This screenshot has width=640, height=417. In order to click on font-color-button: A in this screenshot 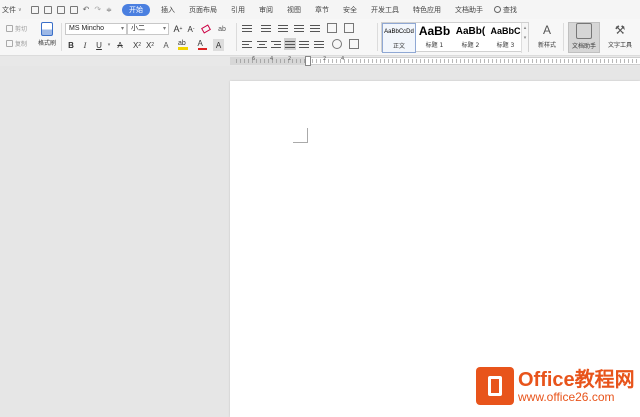, I will do `click(202, 45)`.